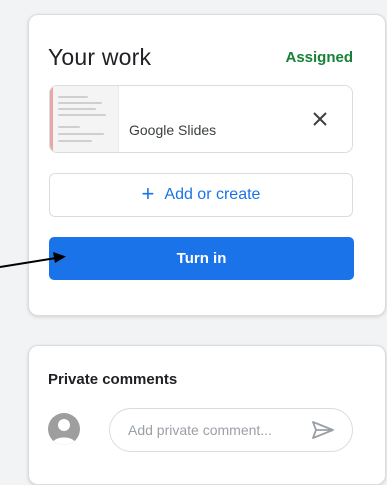 This screenshot has height=485, width=387. Describe the element at coordinates (84, 119) in the screenshot. I see `attachment-thumbnail` at that location.